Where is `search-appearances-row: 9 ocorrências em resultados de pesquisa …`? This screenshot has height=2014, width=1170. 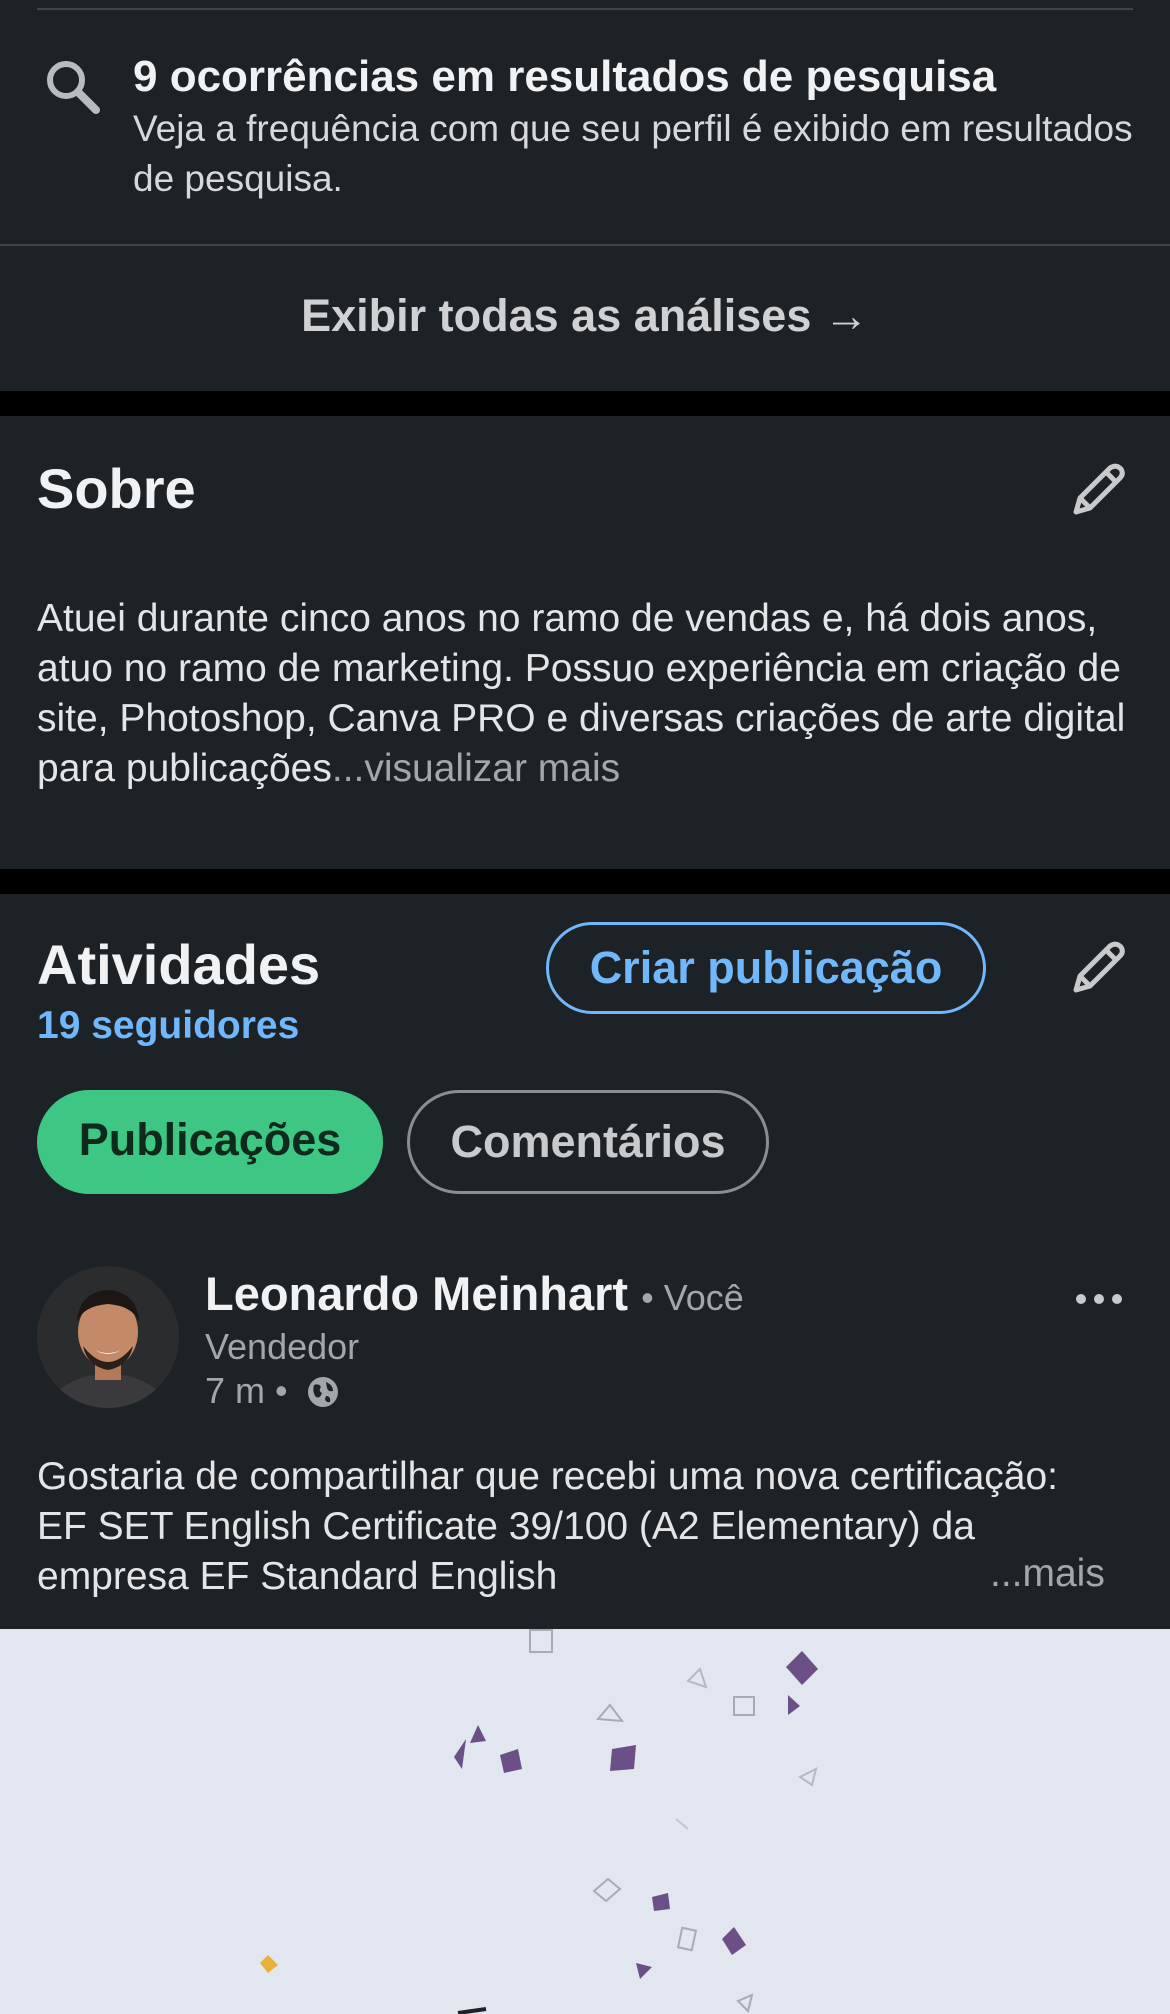 search-appearances-row: 9 ocorrências em resultados de pesquisa … is located at coordinates (585, 130).